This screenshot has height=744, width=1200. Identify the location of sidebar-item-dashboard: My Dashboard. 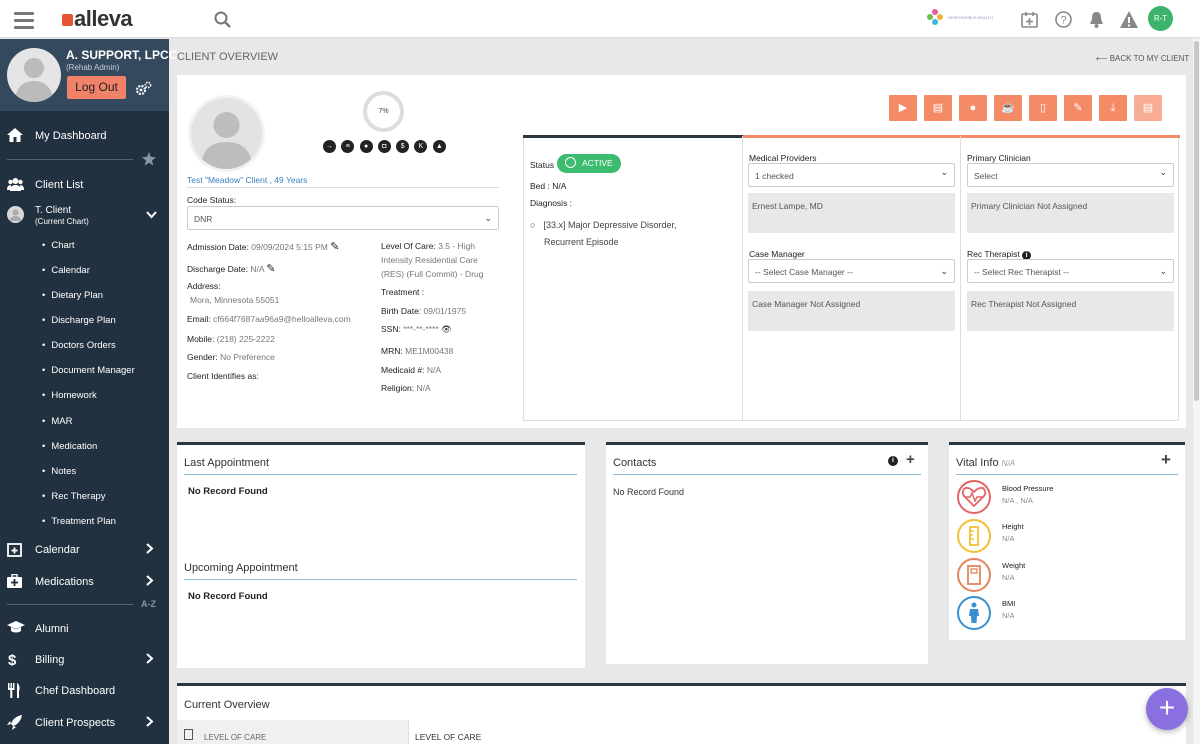
(84, 137).